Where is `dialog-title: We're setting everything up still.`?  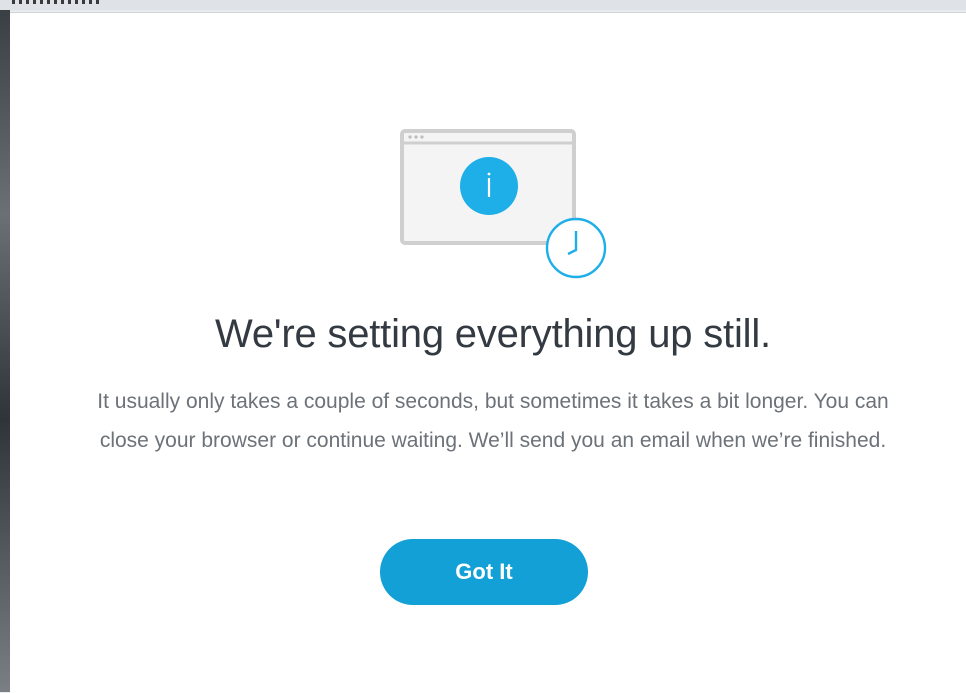
dialog-title: We're setting everything up still. is located at coordinates (493, 334).